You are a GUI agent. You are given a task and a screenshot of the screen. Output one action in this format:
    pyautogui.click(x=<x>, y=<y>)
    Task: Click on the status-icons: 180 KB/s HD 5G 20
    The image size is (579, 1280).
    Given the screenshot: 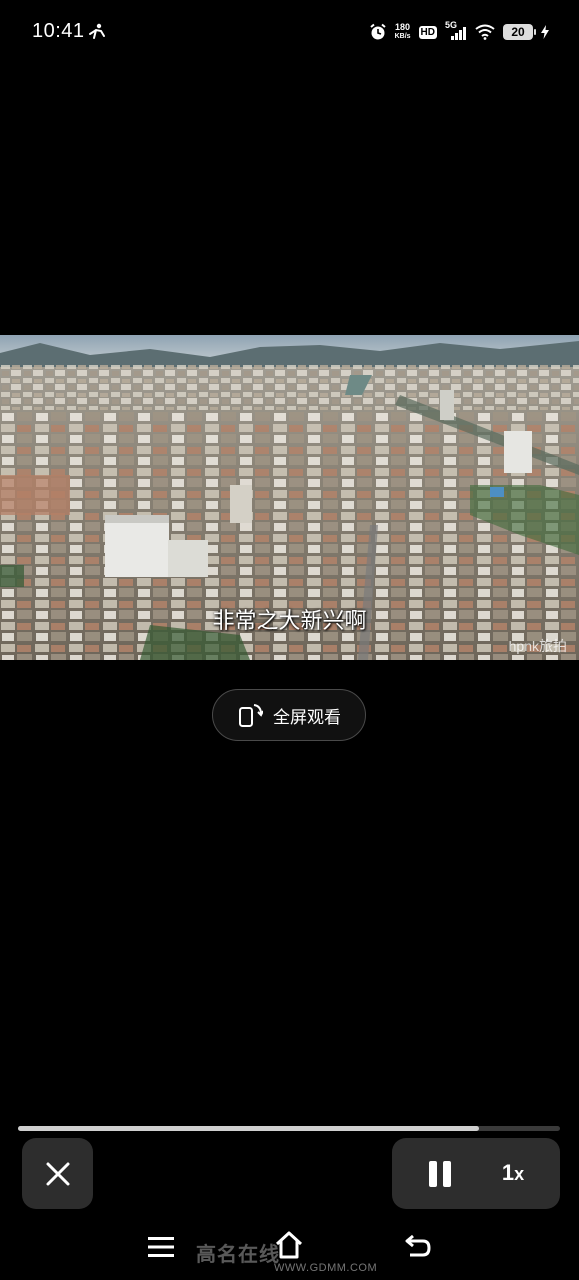 What is the action you would take?
    pyautogui.click(x=459, y=32)
    